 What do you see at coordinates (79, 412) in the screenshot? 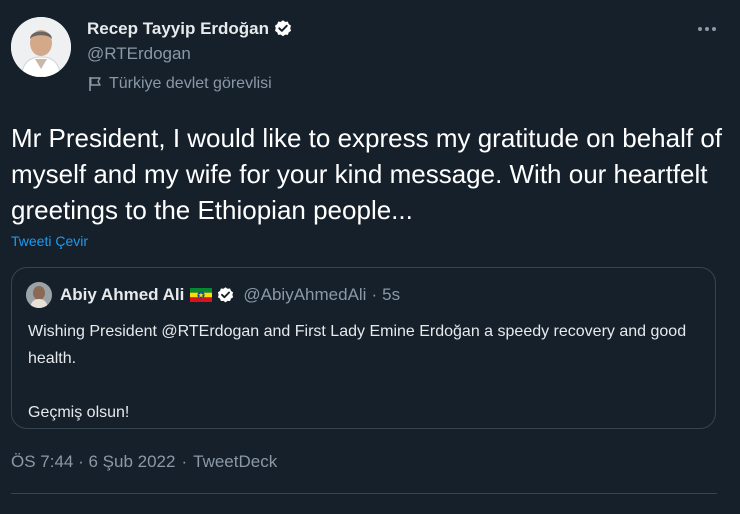
I see `quoted-tweet-line: Geçmiş olsun!` at bounding box center [79, 412].